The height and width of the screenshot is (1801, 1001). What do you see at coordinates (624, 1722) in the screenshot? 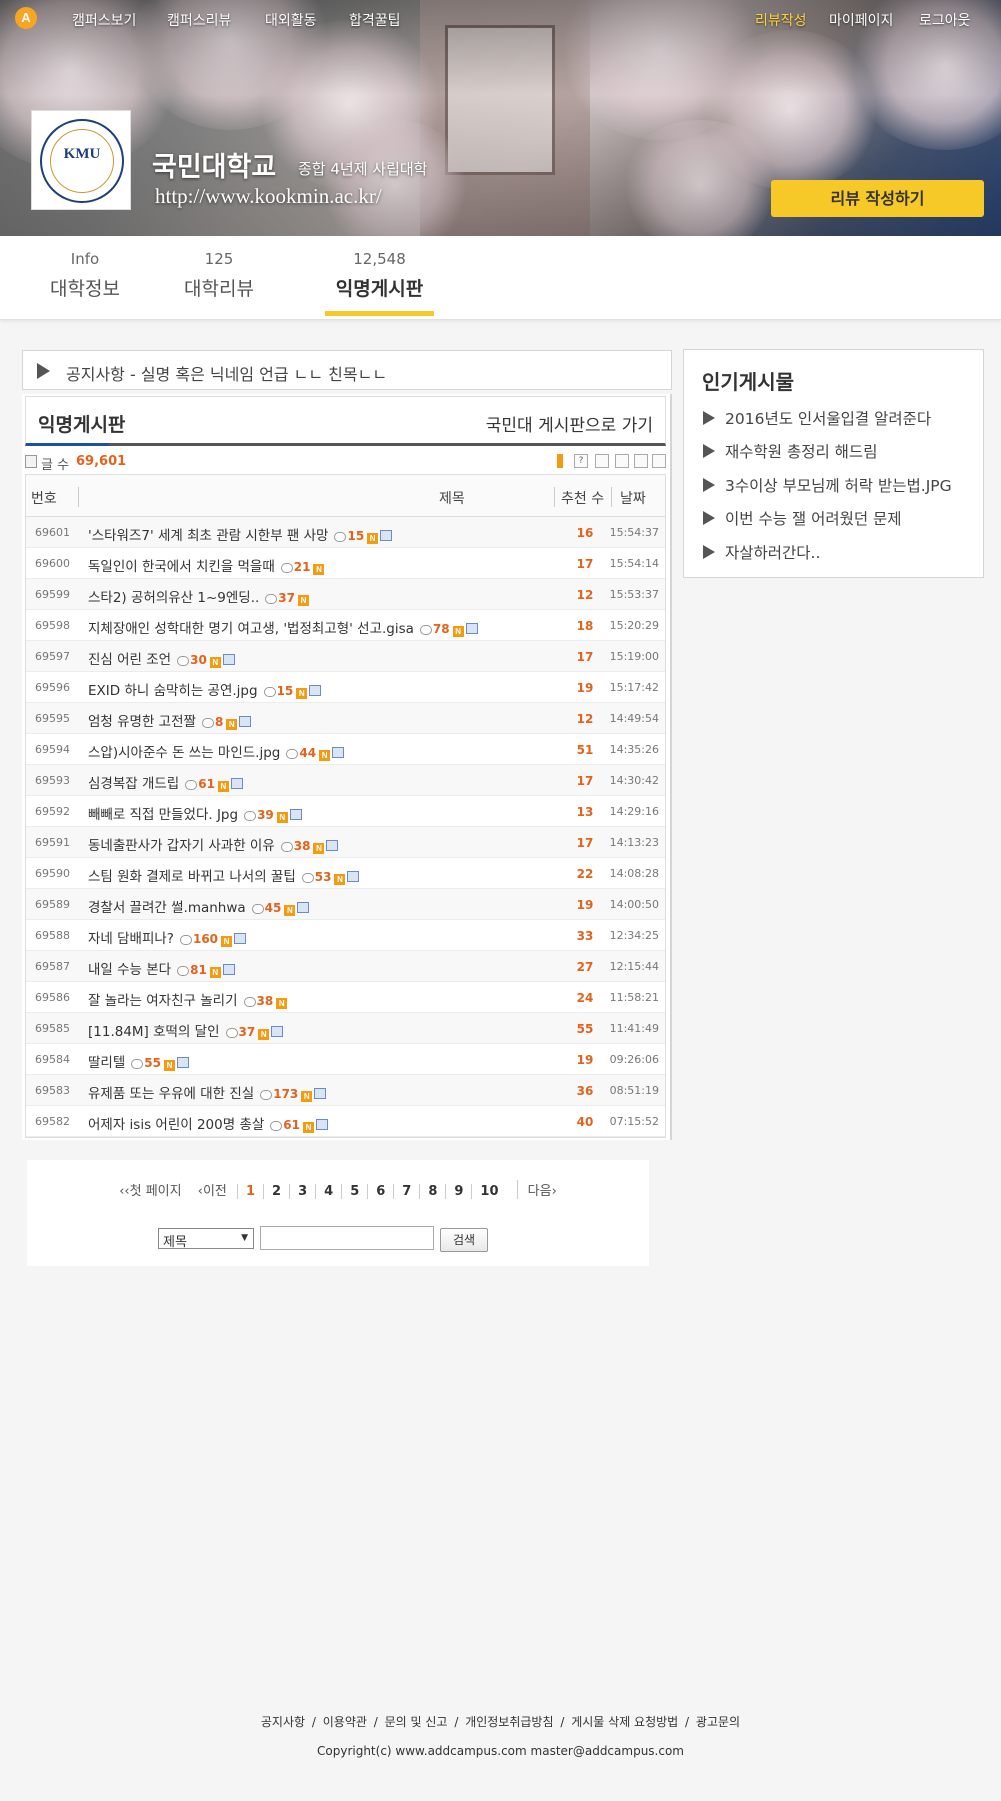
I see `footer-link-delete-request: 게시물 삭제 요청방법` at bounding box center [624, 1722].